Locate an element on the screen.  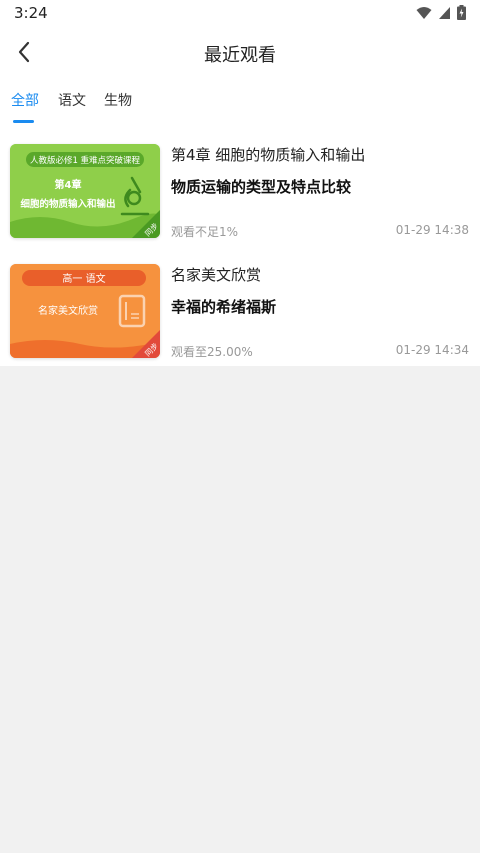
cellular-signal-icon is located at coordinates (444, 12).